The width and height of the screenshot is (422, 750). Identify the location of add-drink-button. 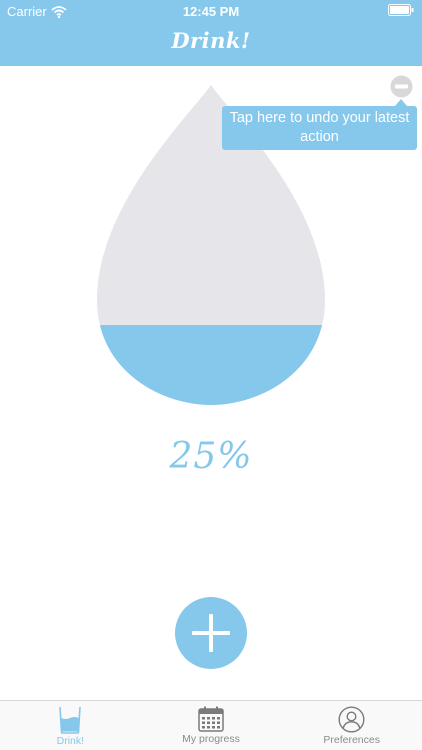
(211, 633).